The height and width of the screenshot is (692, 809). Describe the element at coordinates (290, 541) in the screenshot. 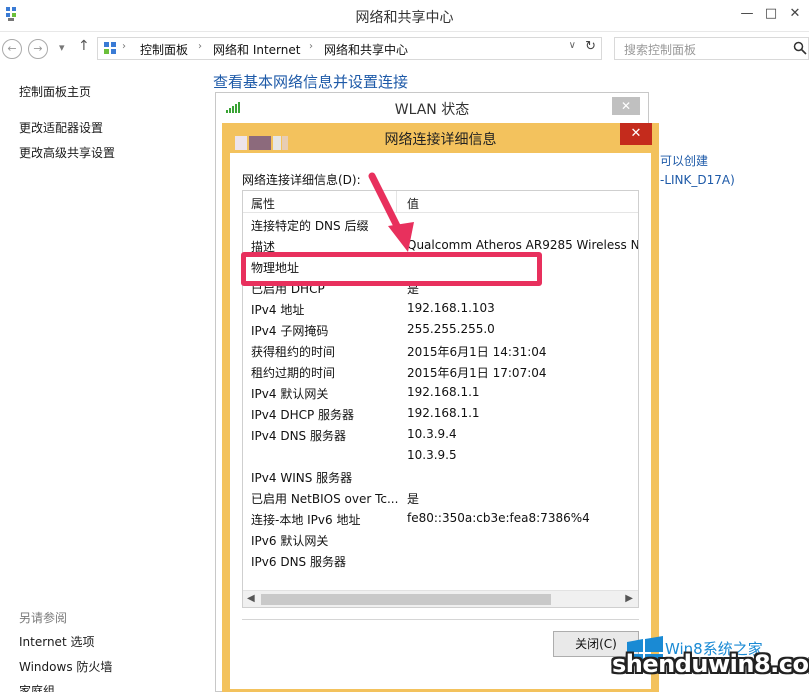

I see `row-property: IPv6 默认网关` at that location.